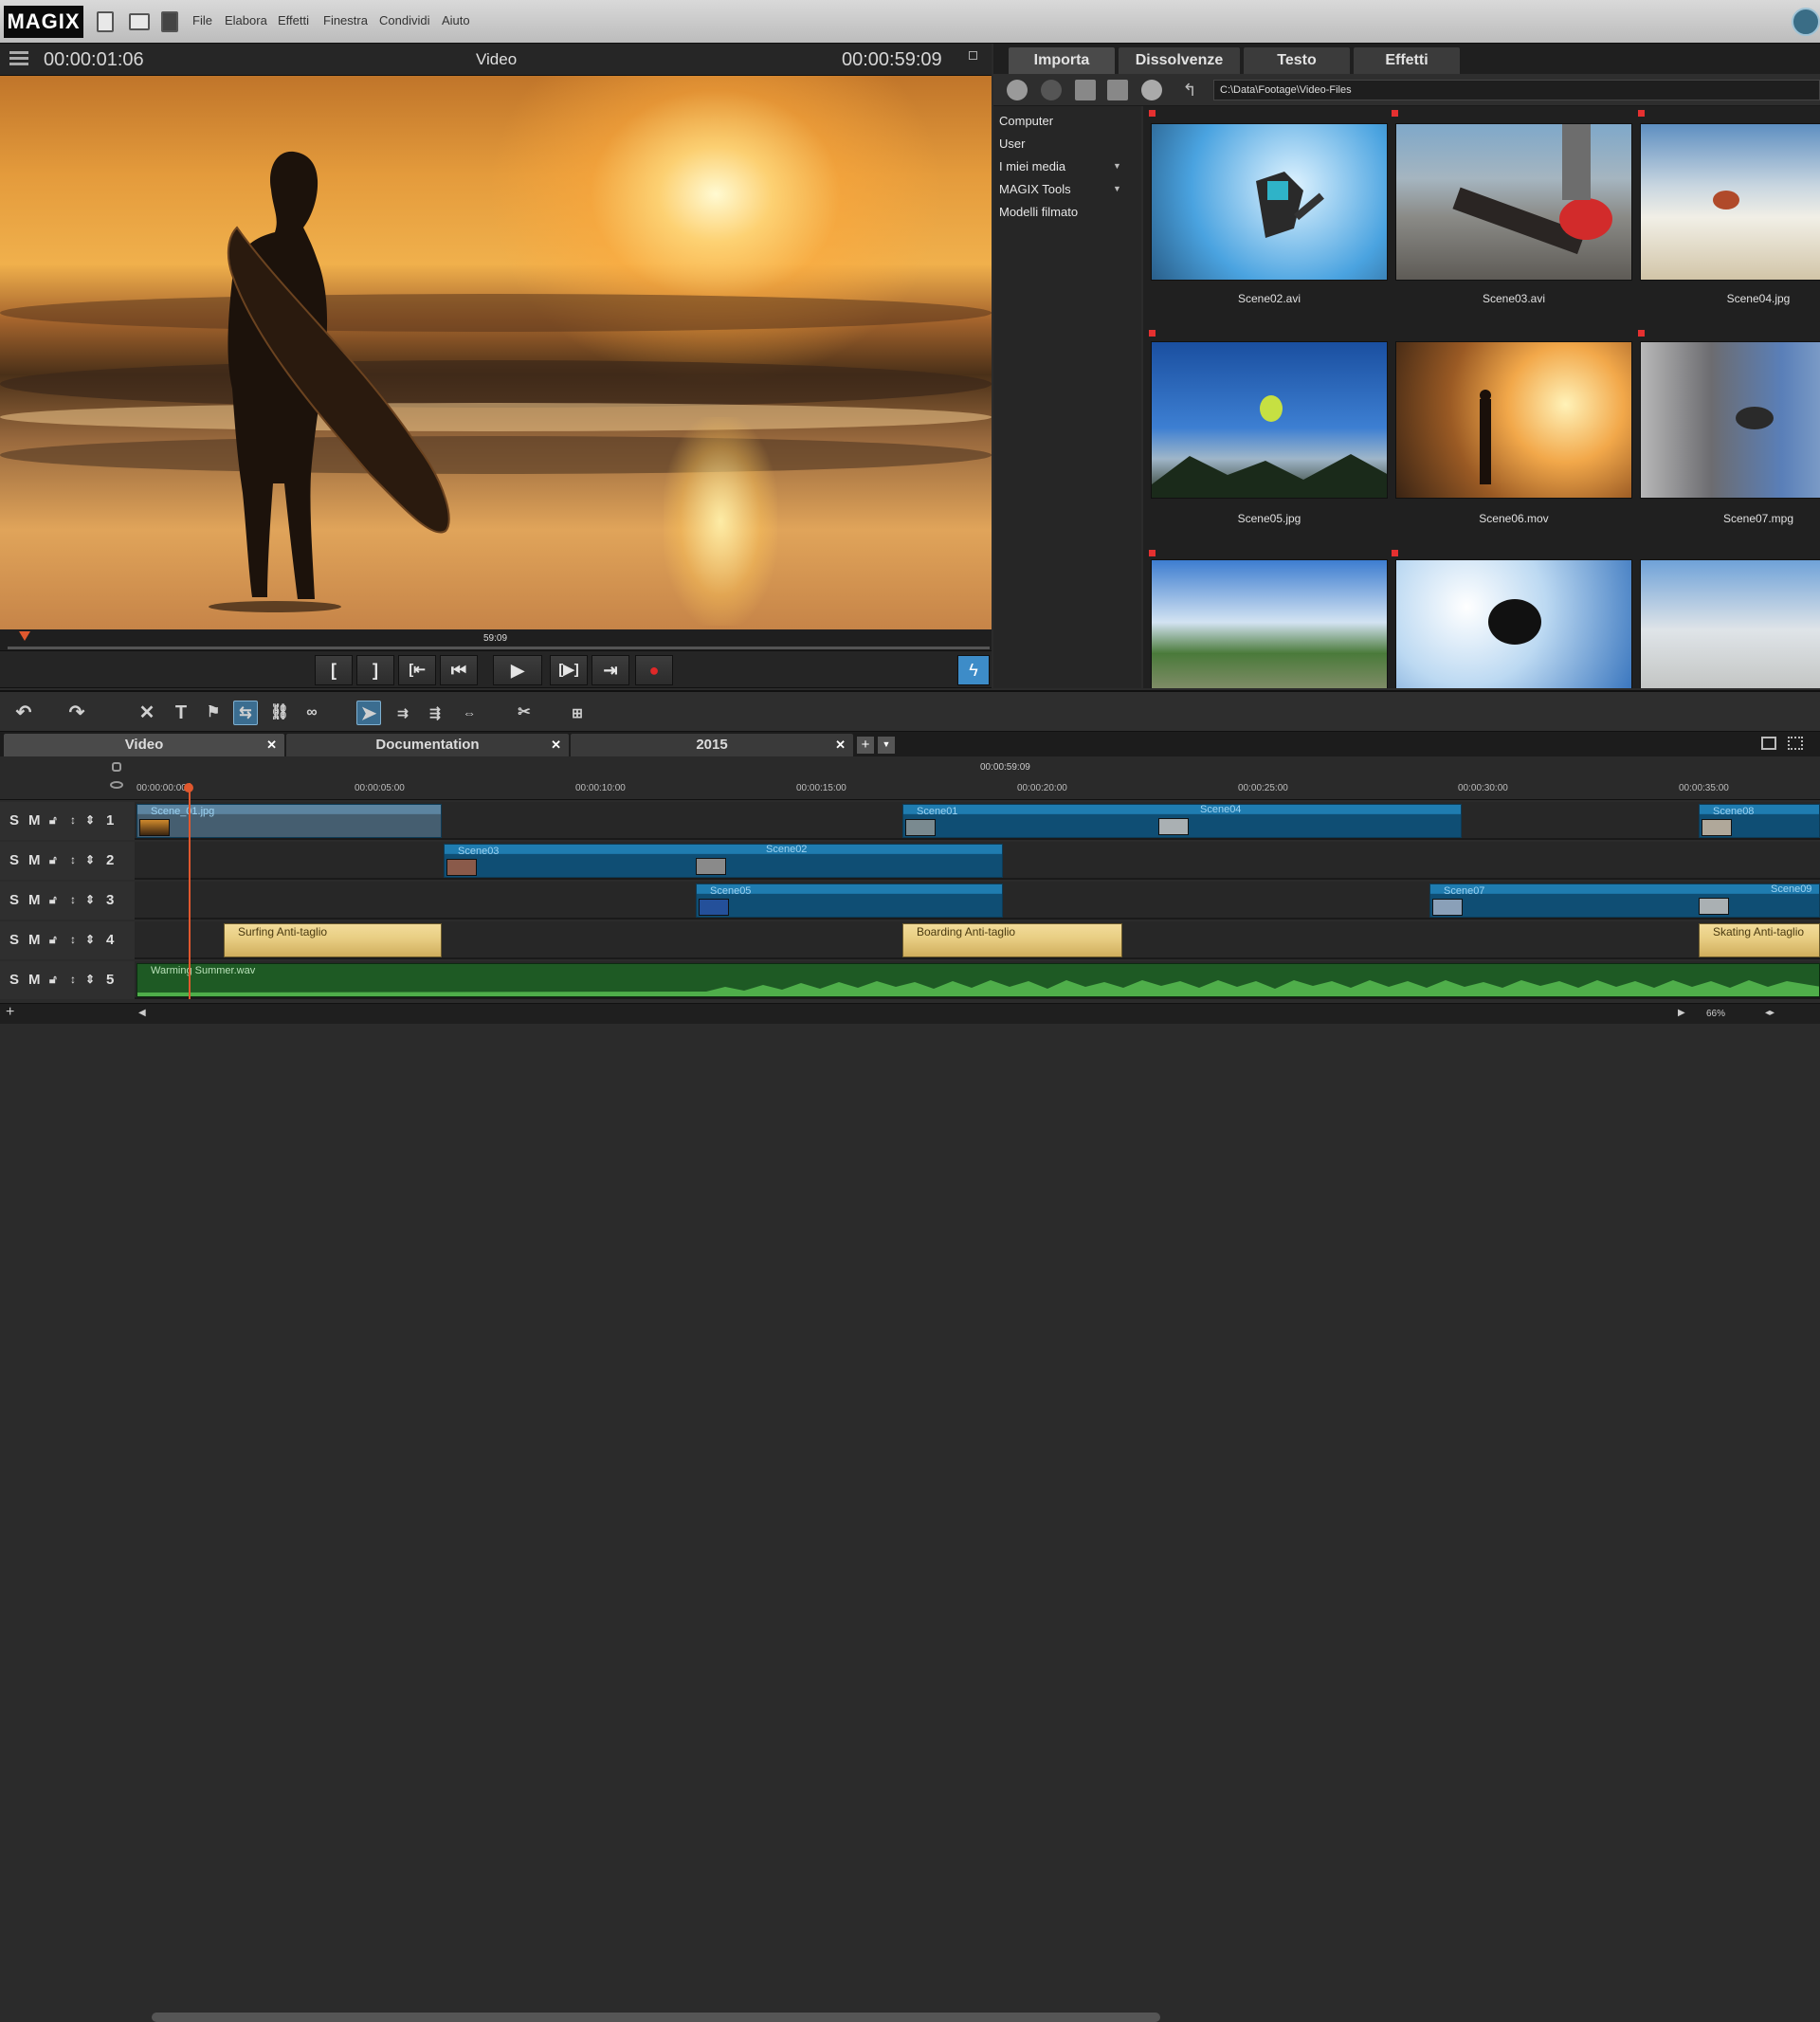 The image size is (1820, 2022). Describe the element at coordinates (610, 670) in the screenshot. I see `next-marker-button: ⇥` at that location.